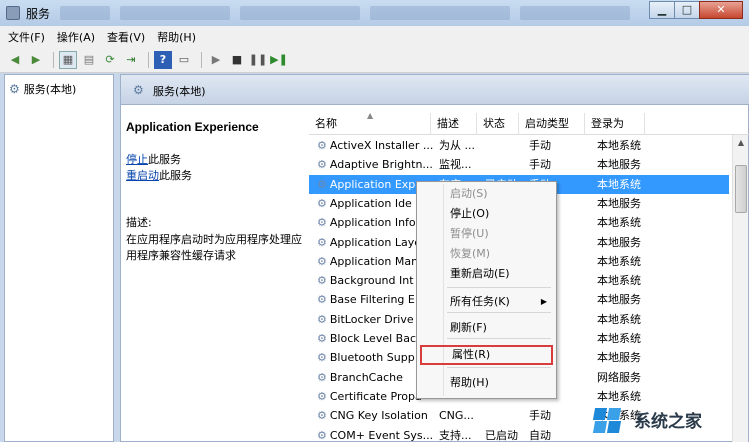 The width and height of the screenshot is (749, 442). I want to click on restart-service-line: 重启动此服务, so click(217, 176).